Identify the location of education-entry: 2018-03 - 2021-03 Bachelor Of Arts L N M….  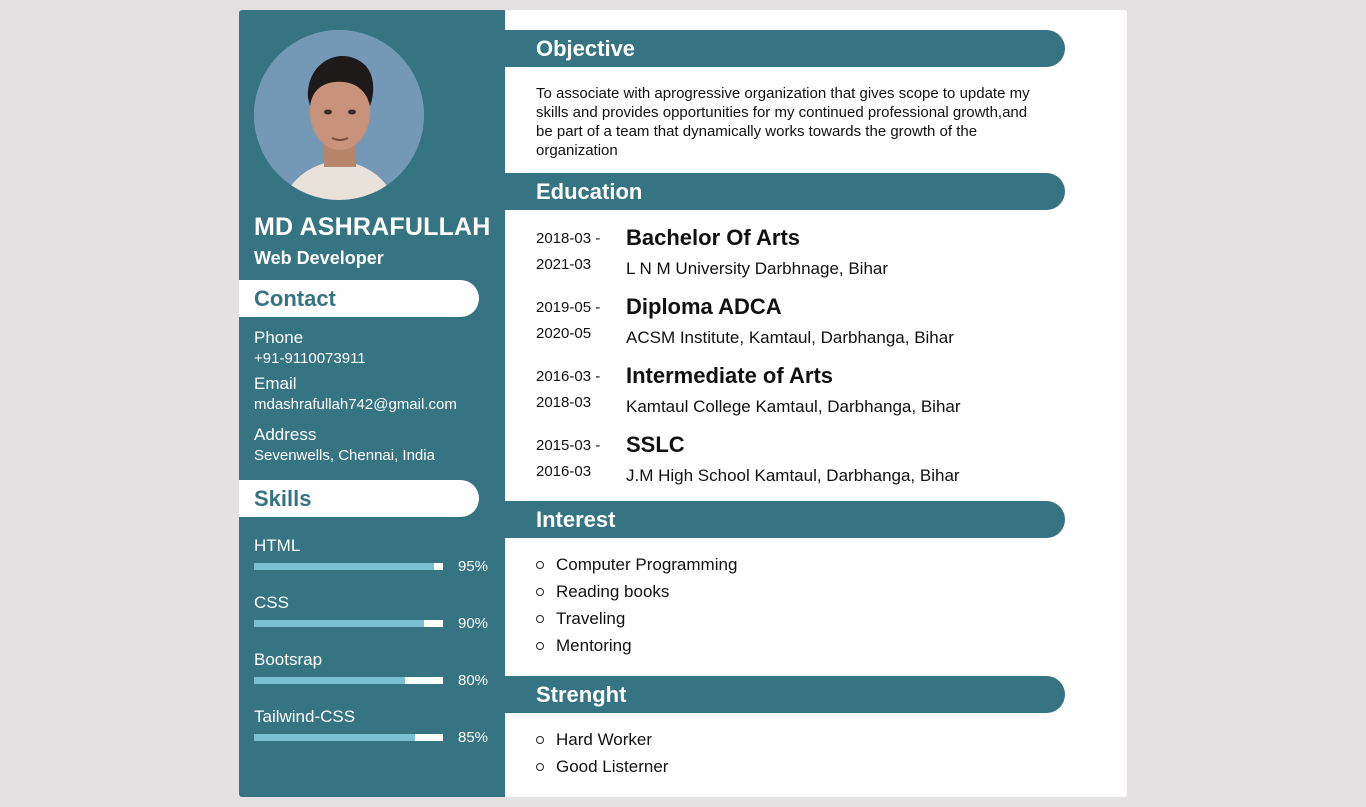
(816, 255).